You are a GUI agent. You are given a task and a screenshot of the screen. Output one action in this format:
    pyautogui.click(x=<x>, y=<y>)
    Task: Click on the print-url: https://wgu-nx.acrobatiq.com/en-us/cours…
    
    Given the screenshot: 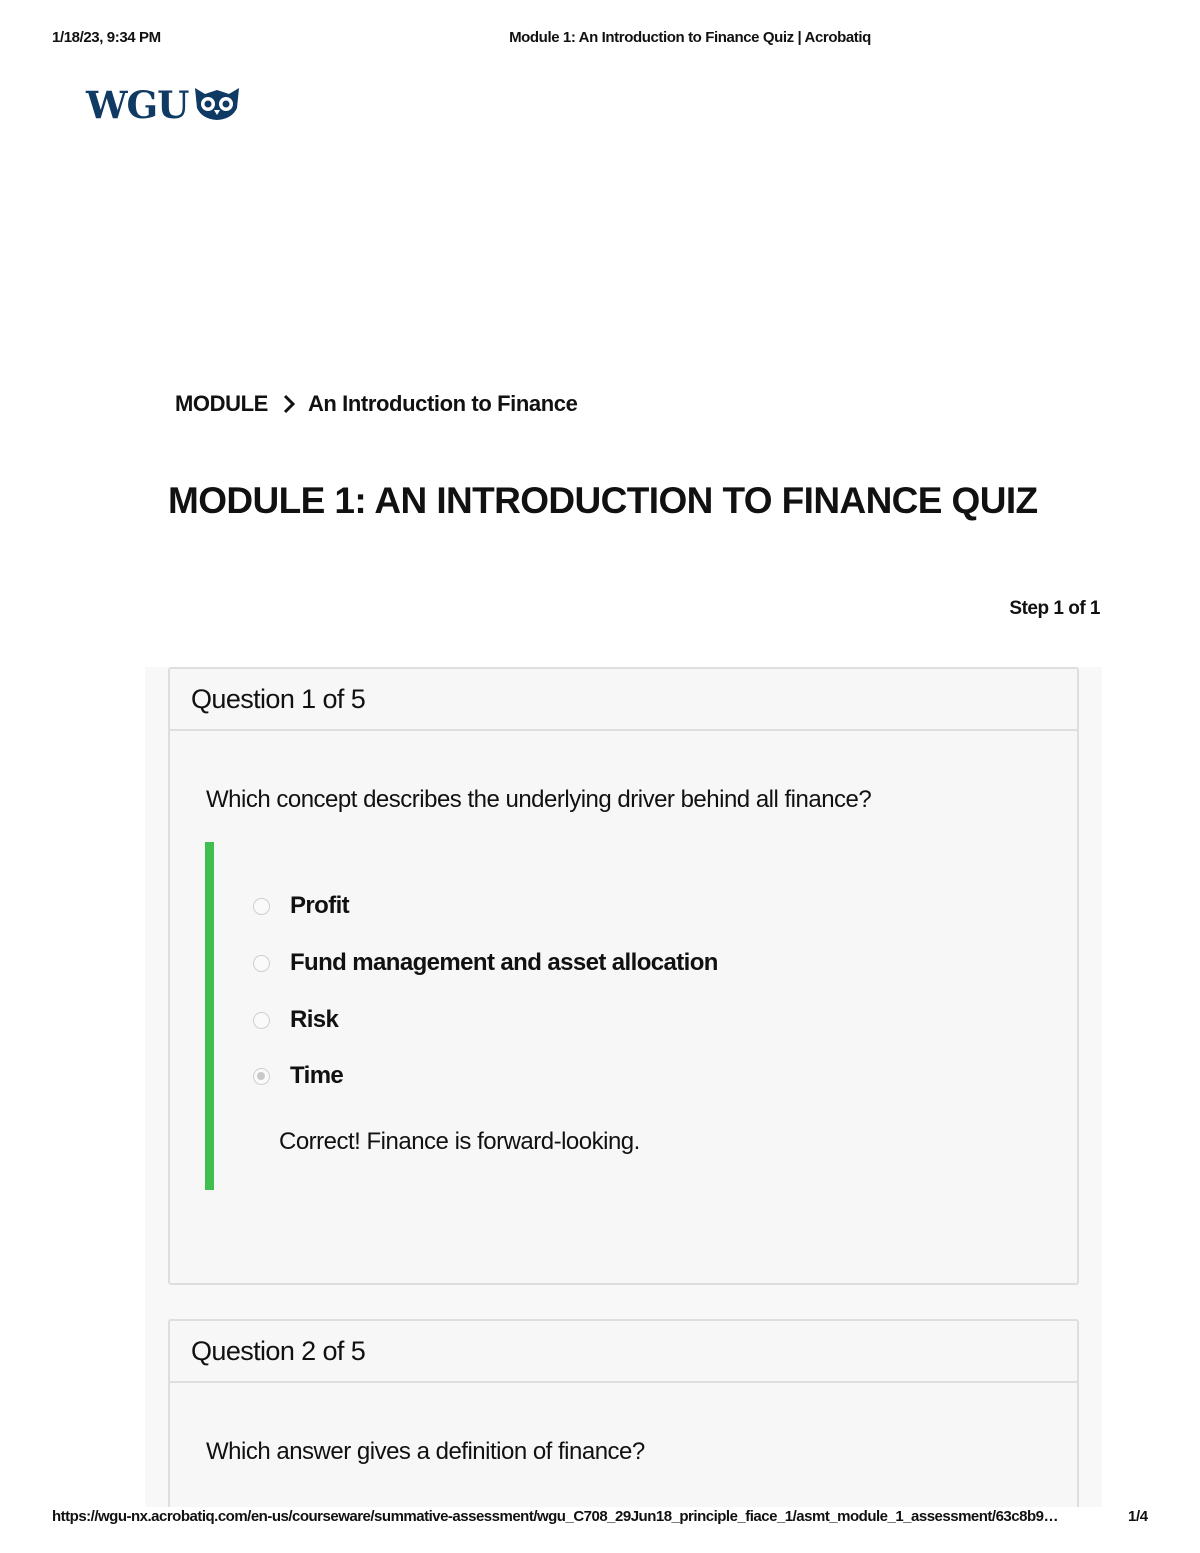 What is the action you would take?
    pyautogui.click(x=555, y=1516)
    